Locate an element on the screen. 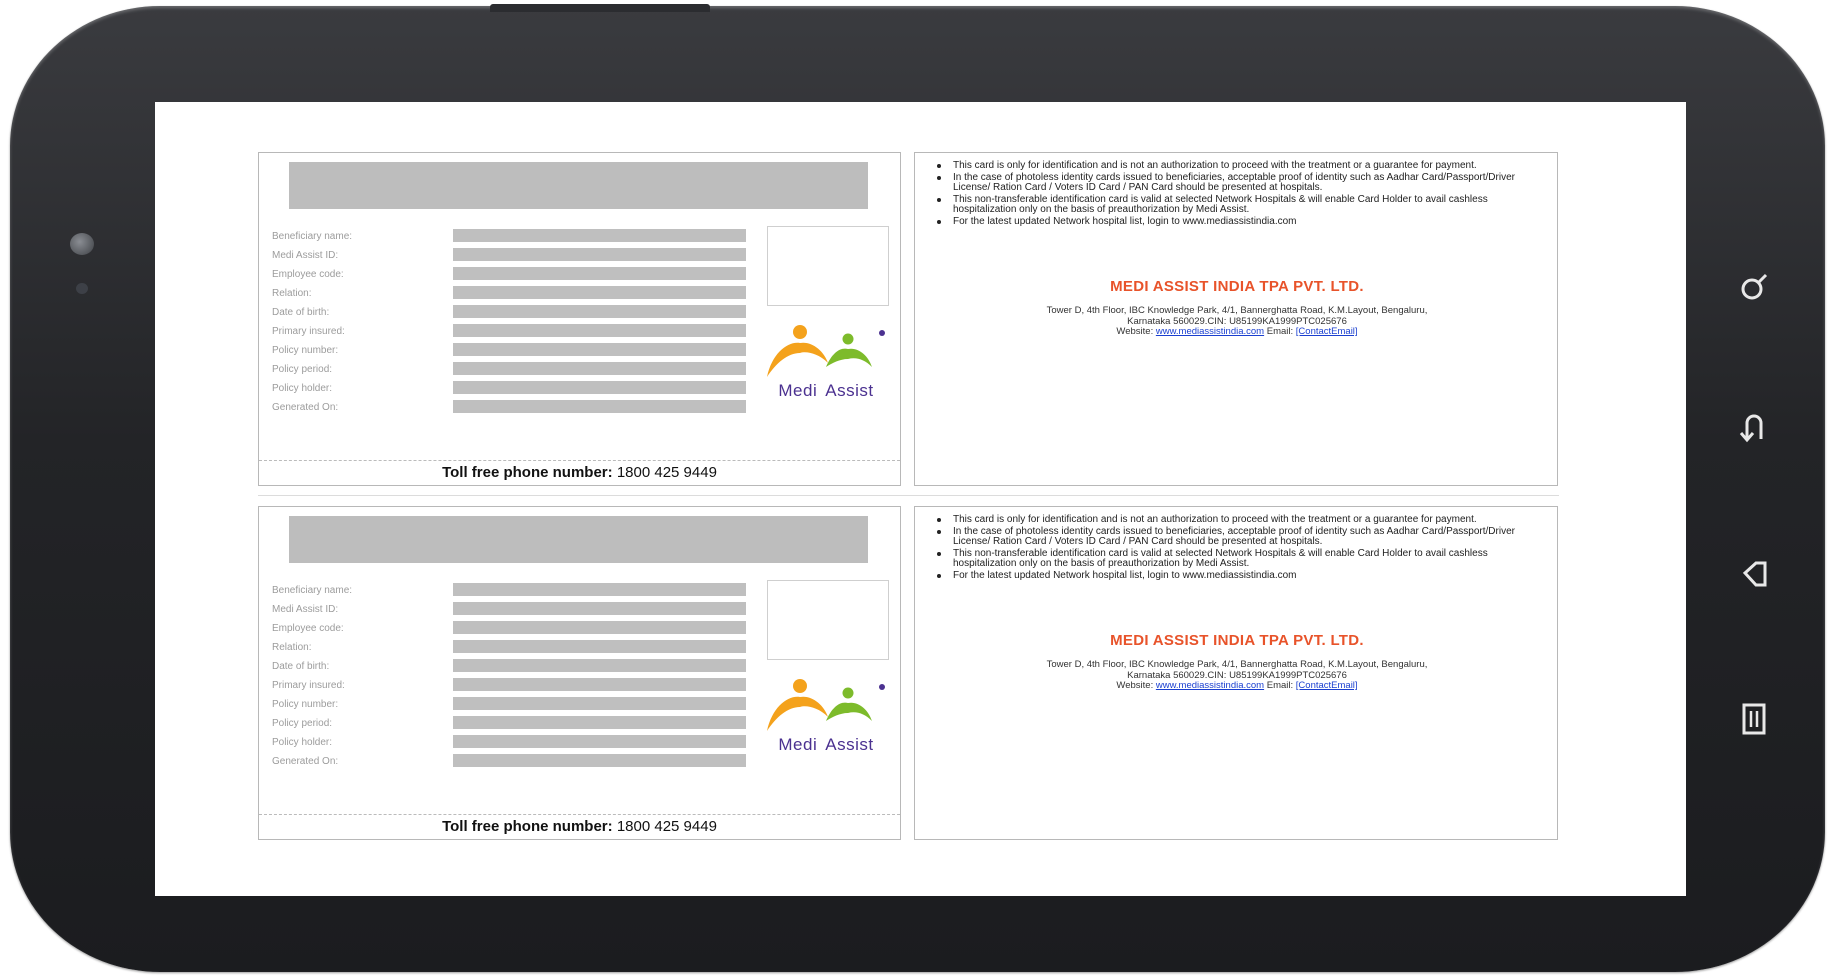 This screenshot has height=977, width=1829. home-icon is located at coordinates (1754, 574).